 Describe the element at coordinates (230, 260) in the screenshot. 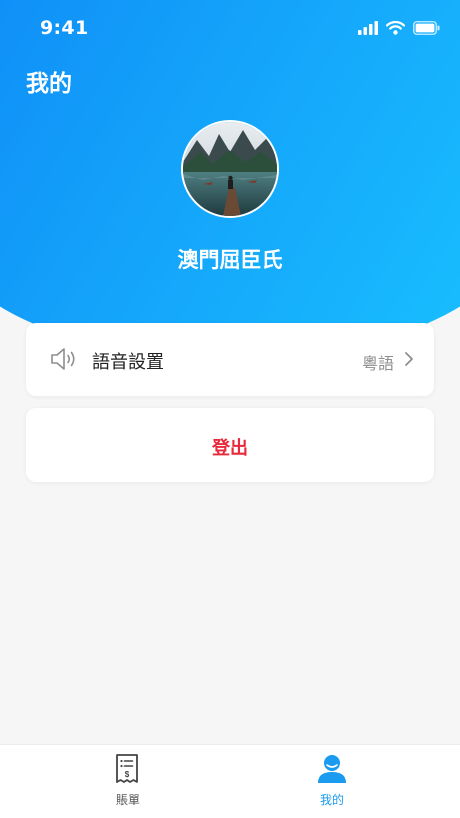

I see `user-name: 澳門屈臣氏` at that location.